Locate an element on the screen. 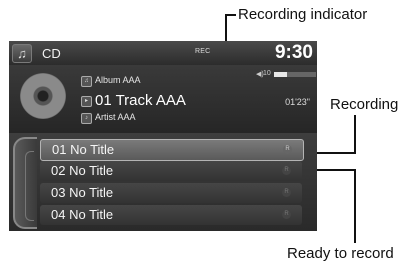 Image resolution: width=418 pixels, height=268 pixels. track-row-2: 02 No Title R is located at coordinates (171, 171).